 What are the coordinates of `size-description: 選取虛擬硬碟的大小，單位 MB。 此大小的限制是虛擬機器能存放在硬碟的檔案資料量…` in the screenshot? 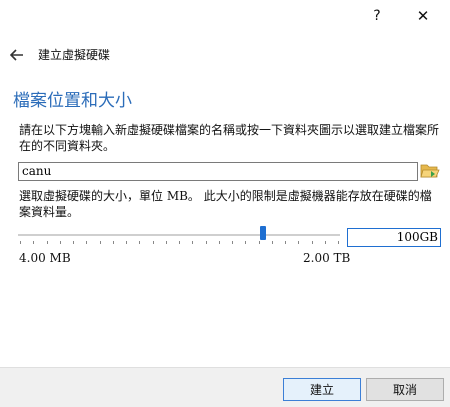 It's located at (225, 204).